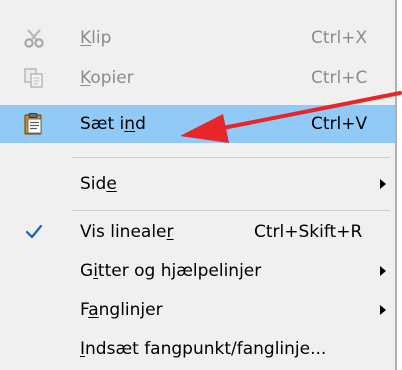  What do you see at coordinates (34, 232) in the screenshot?
I see `checkmark-icon` at bounding box center [34, 232].